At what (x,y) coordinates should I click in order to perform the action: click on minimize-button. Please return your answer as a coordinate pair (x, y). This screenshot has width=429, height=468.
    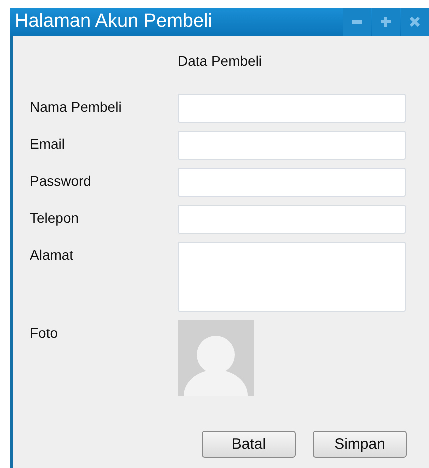
    Looking at the image, I should click on (357, 22).